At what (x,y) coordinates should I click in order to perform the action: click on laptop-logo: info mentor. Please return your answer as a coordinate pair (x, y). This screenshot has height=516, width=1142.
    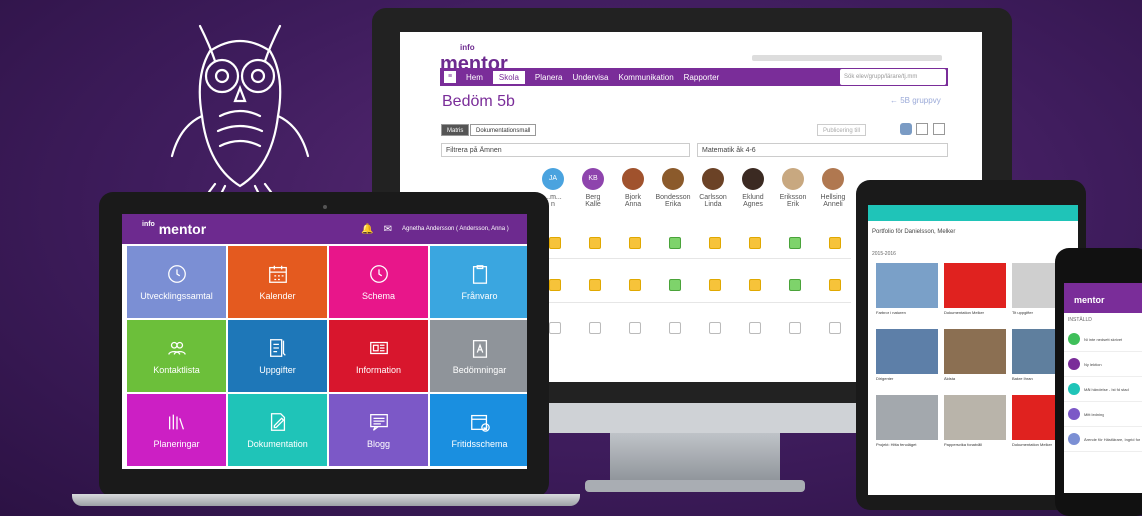
    Looking at the image, I should click on (174, 229).